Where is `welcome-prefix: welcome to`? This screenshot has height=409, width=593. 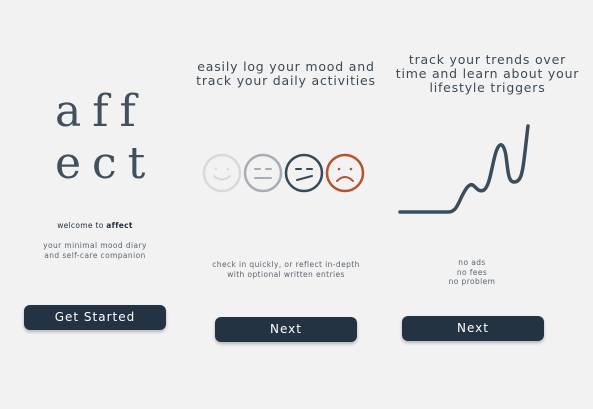 welcome-prefix: welcome to is located at coordinates (82, 225).